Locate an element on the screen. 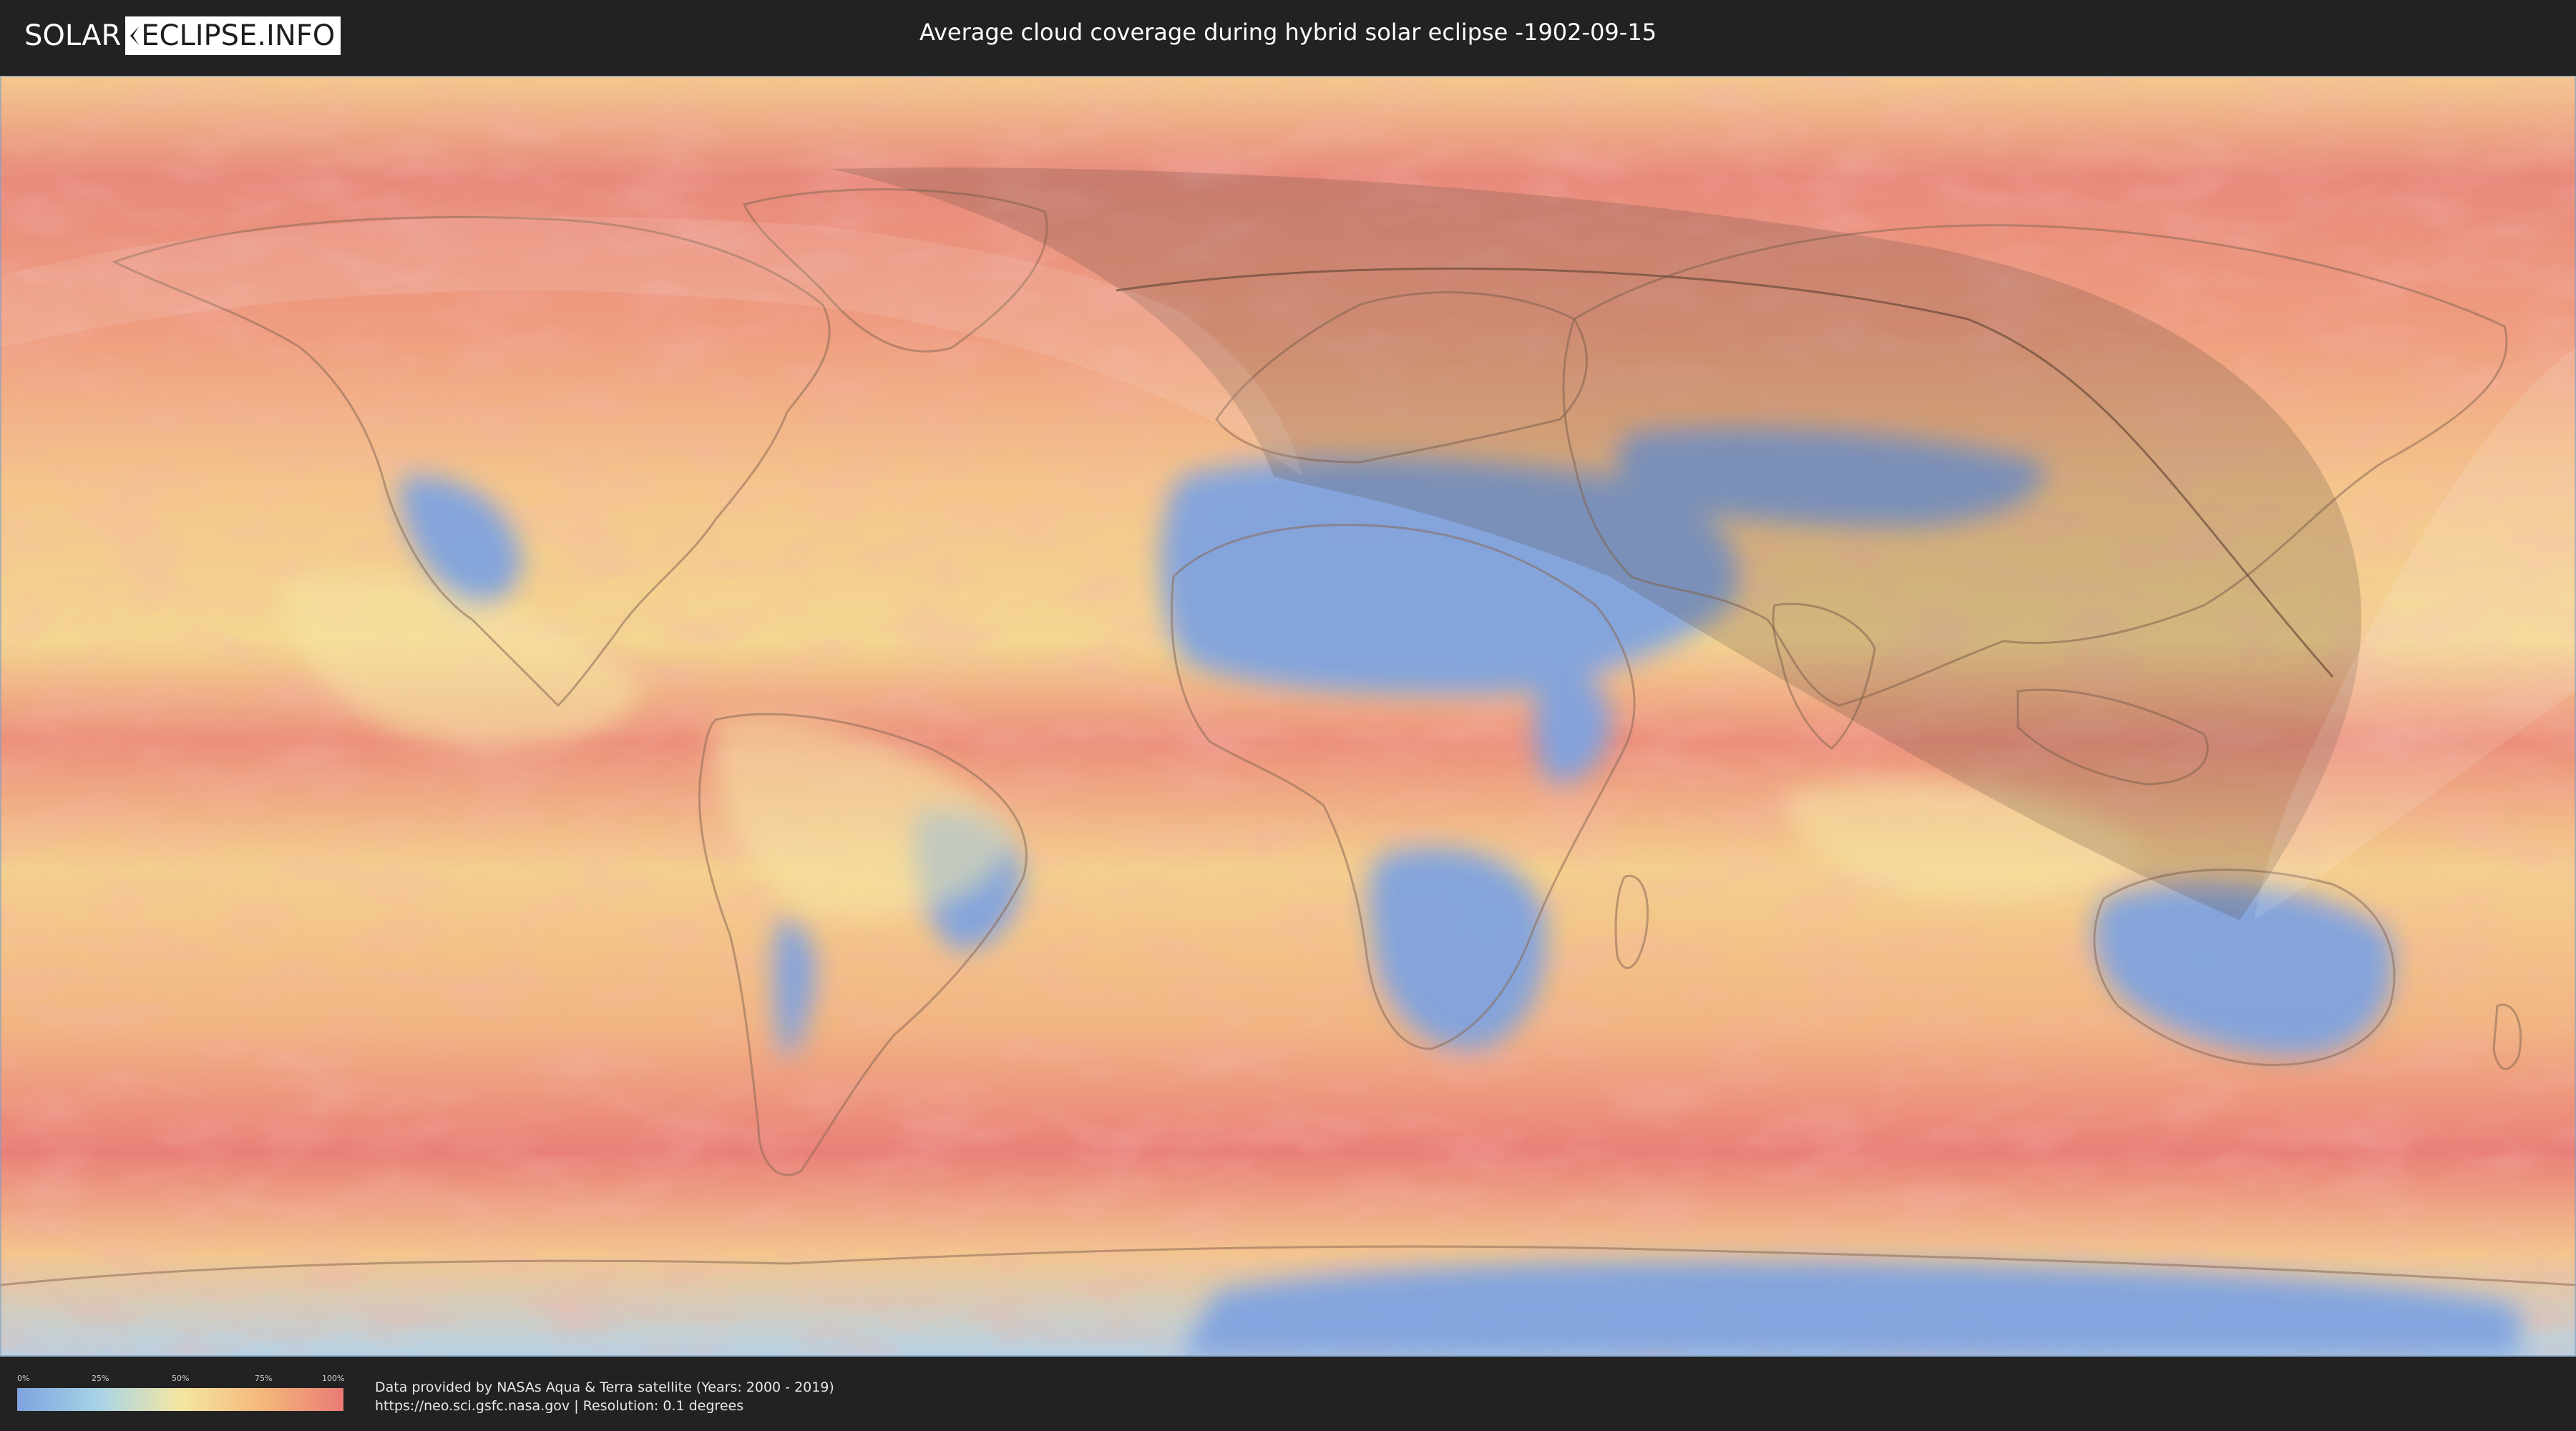  legend-tick-50: 50% is located at coordinates (181, 1378).